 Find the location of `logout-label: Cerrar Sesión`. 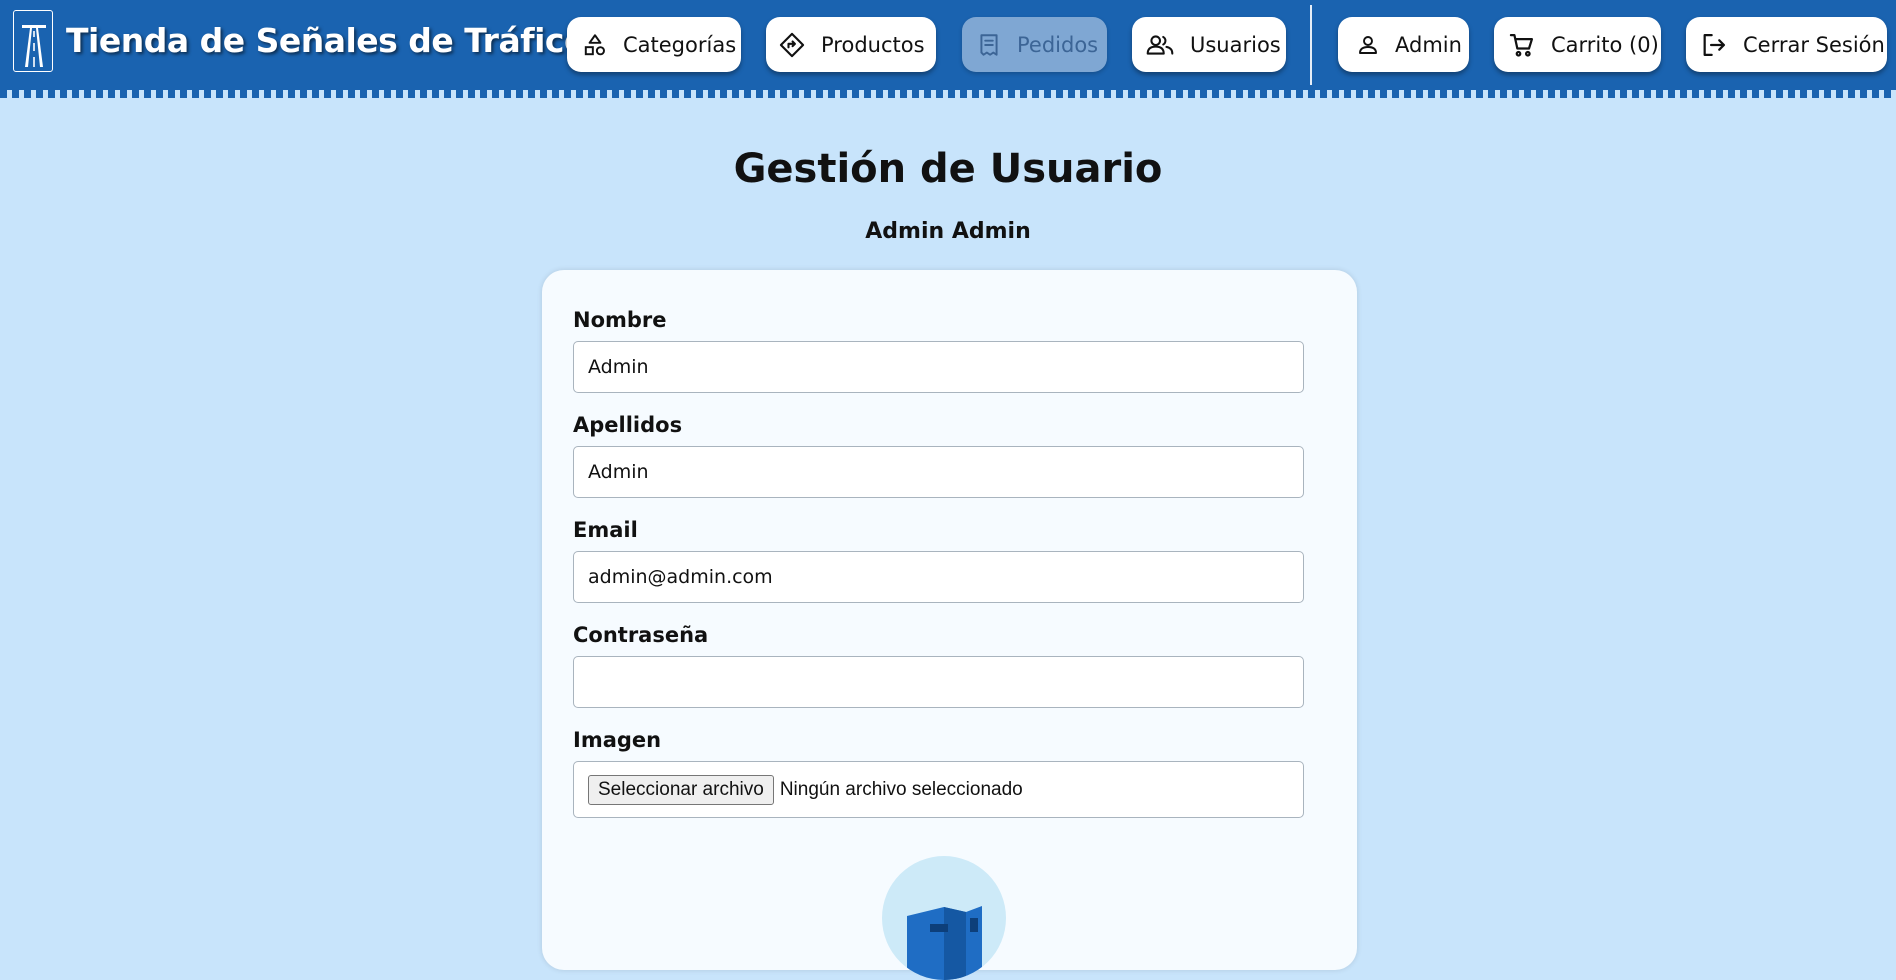

logout-label: Cerrar Sesión is located at coordinates (1814, 44).